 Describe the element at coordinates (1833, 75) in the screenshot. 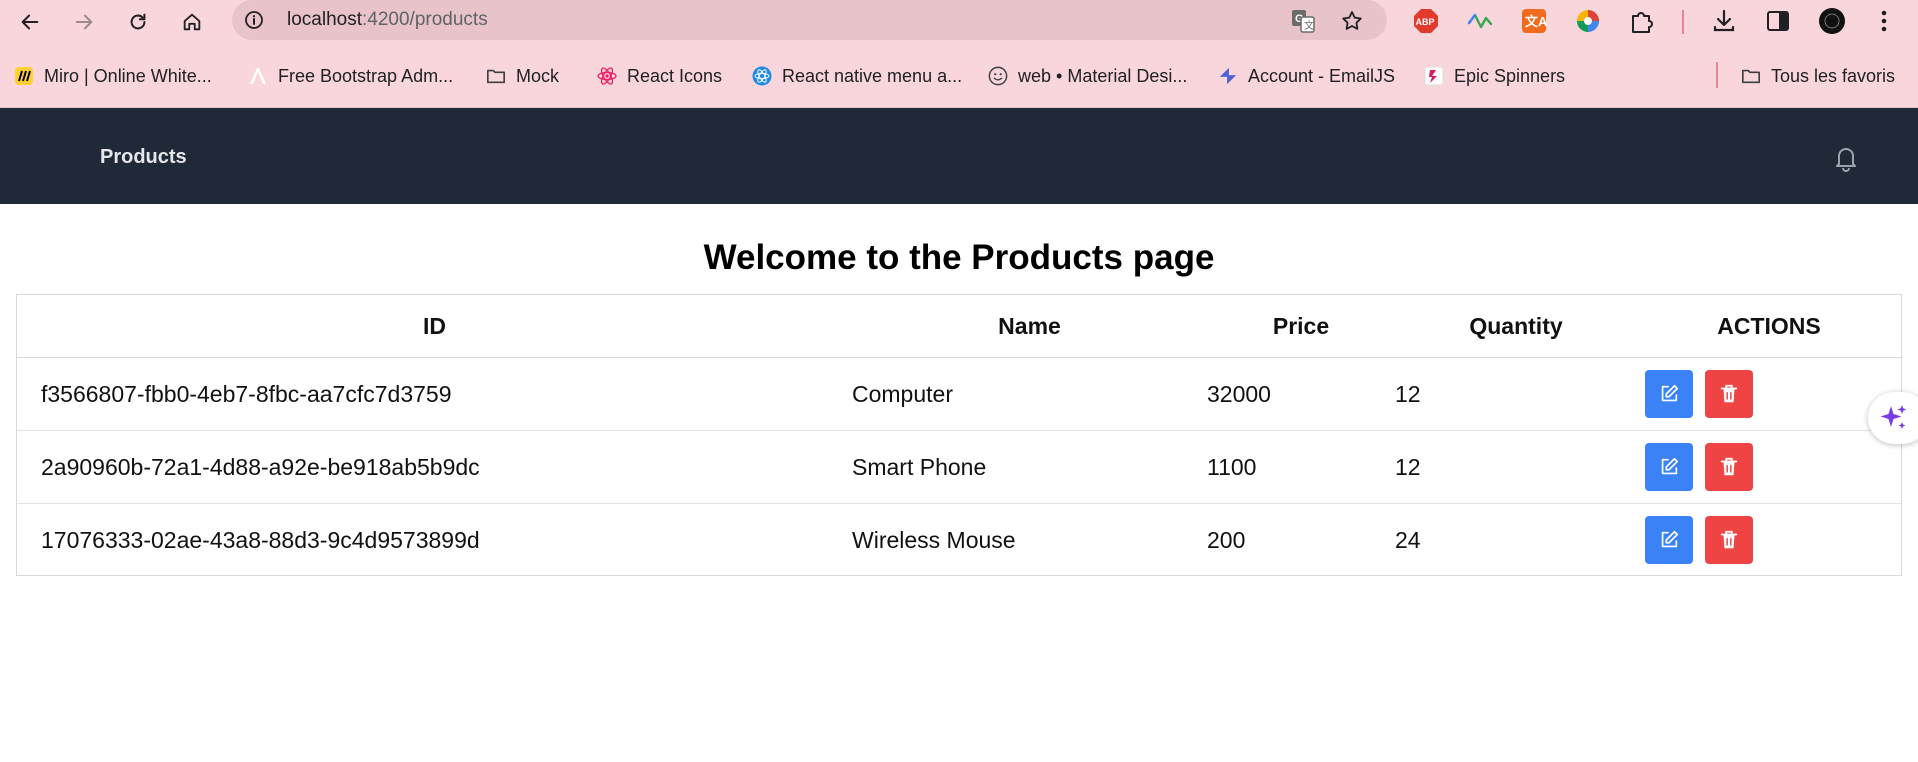

I see `bookmark-label: Tous les favoris` at that location.